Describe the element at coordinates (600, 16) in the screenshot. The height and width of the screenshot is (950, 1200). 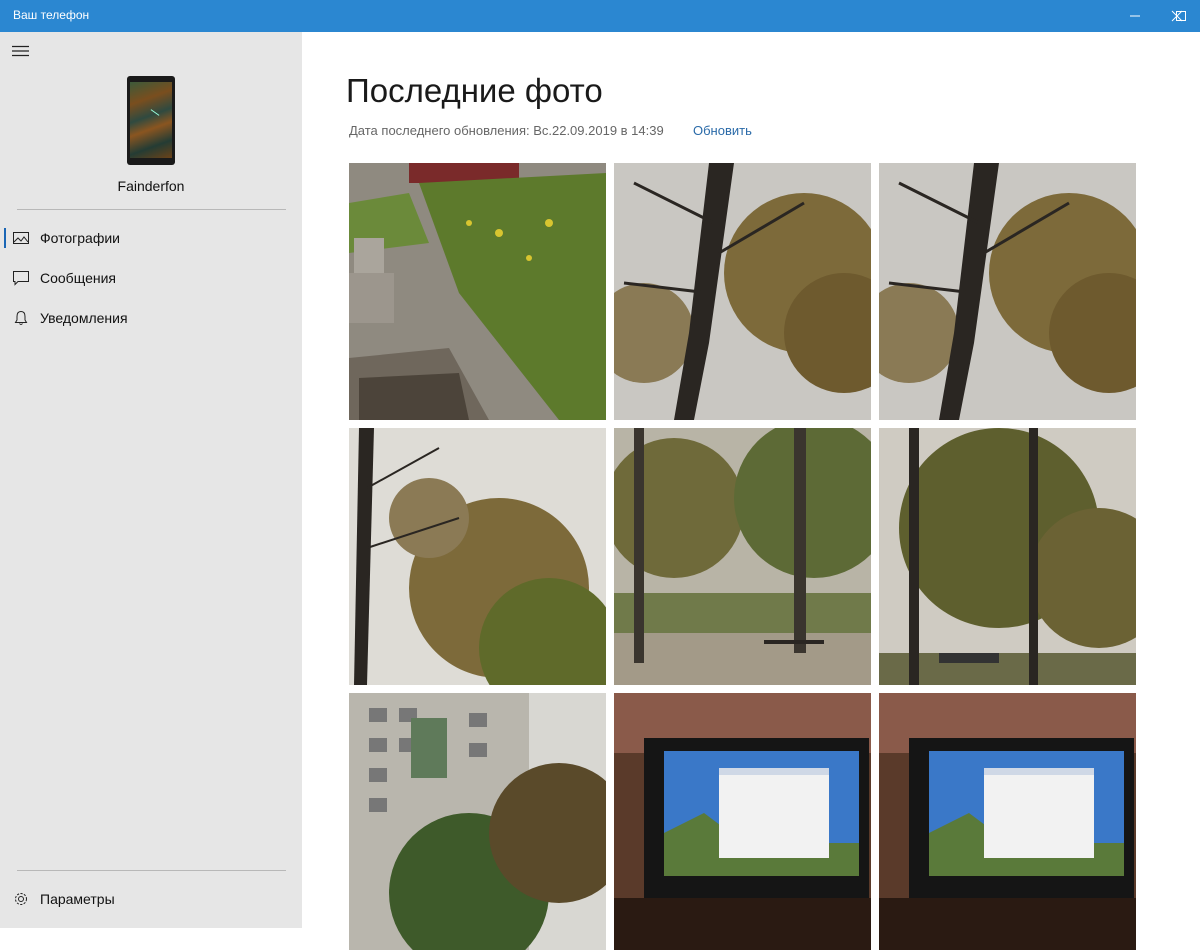
I see `title-bar: Ваш телефон` at that location.